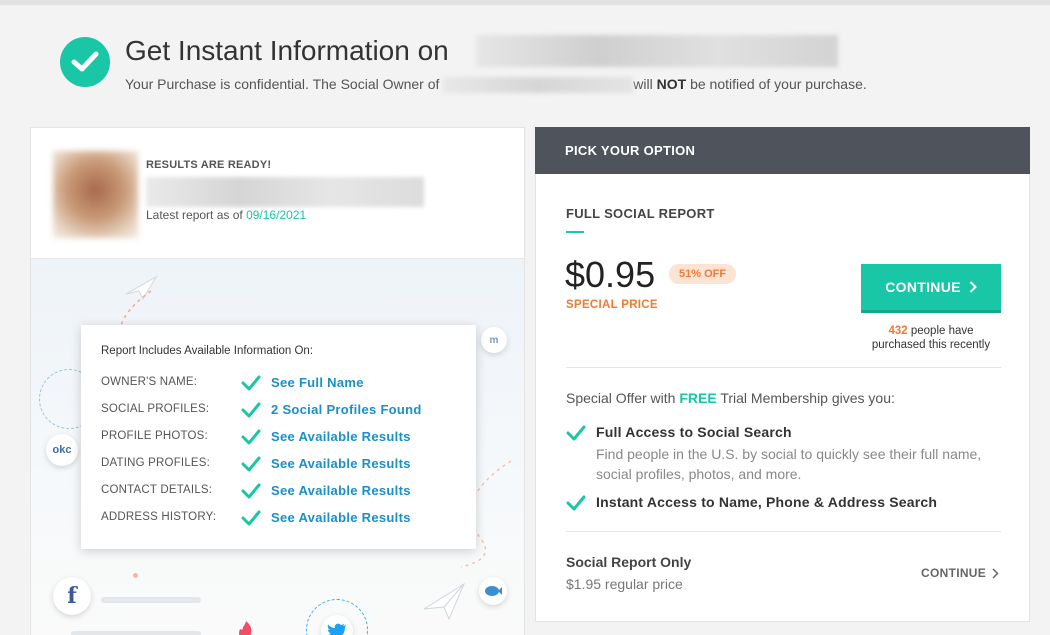  Describe the element at coordinates (95, 194) in the screenshot. I see `avatar` at that location.